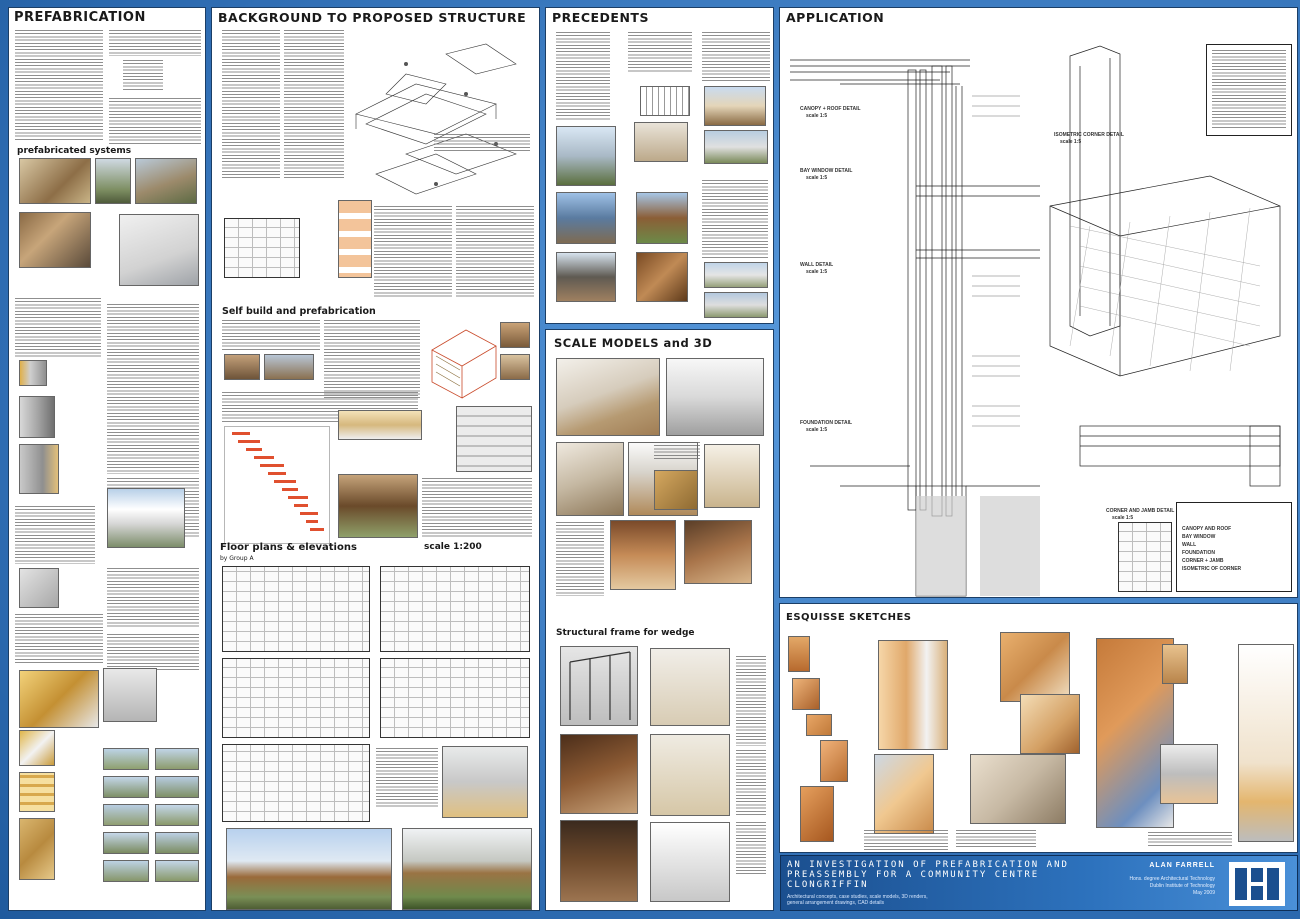 The height and width of the screenshot is (919, 1300). I want to click on sub-prefab-systems: prefabricated systems, so click(74, 151).